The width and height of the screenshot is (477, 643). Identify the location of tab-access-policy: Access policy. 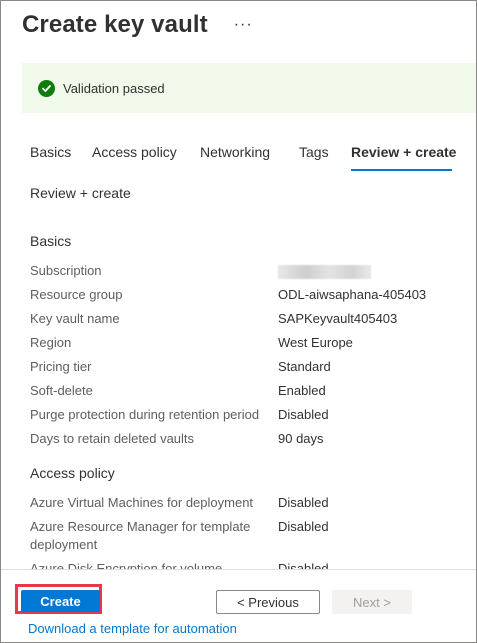
(134, 152).